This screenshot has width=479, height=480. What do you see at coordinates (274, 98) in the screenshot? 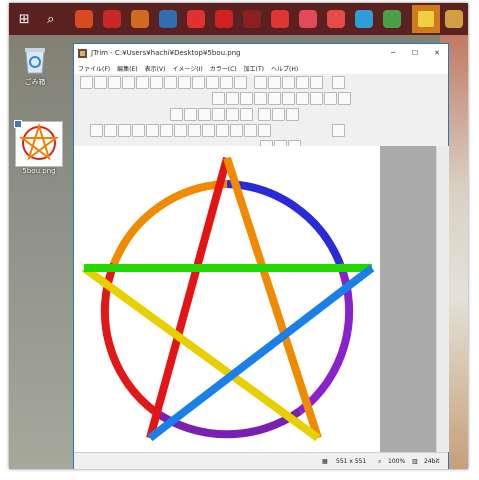
I see `dither-icon` at bounding box center [274, 98].